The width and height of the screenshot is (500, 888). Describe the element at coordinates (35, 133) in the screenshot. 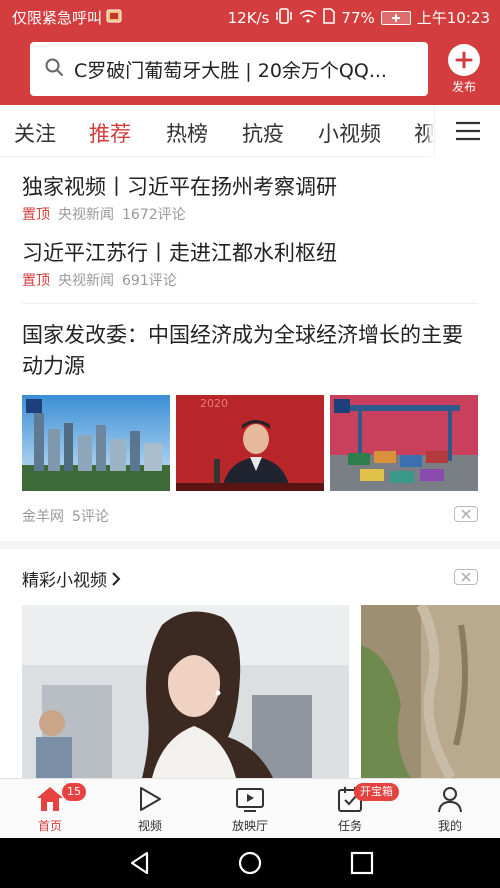

I see `tab-follow: 关注` at that location.